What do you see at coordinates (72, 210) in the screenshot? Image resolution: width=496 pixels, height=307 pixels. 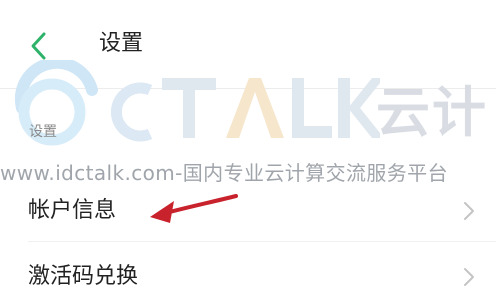 I see `account-info-label: 帐户信息` at bounding box center [72, 210].